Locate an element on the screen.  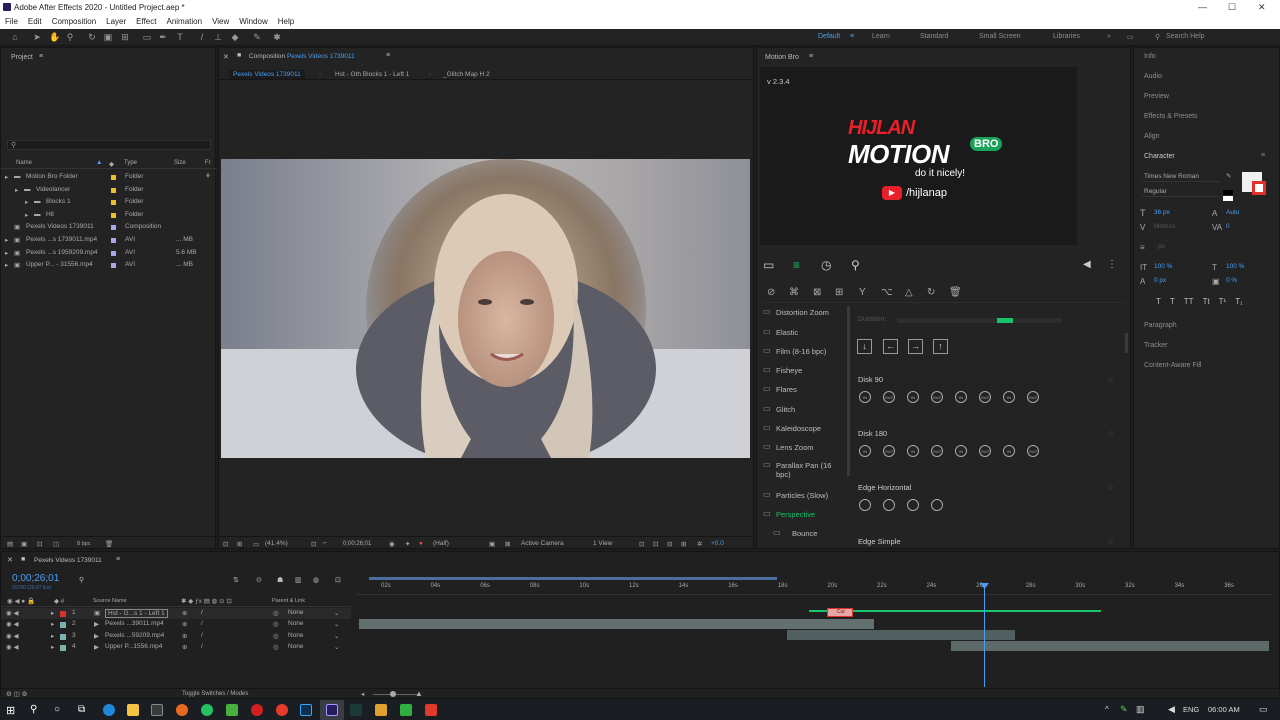
color-channel-icon: ● is located at coordinates (421, 543).